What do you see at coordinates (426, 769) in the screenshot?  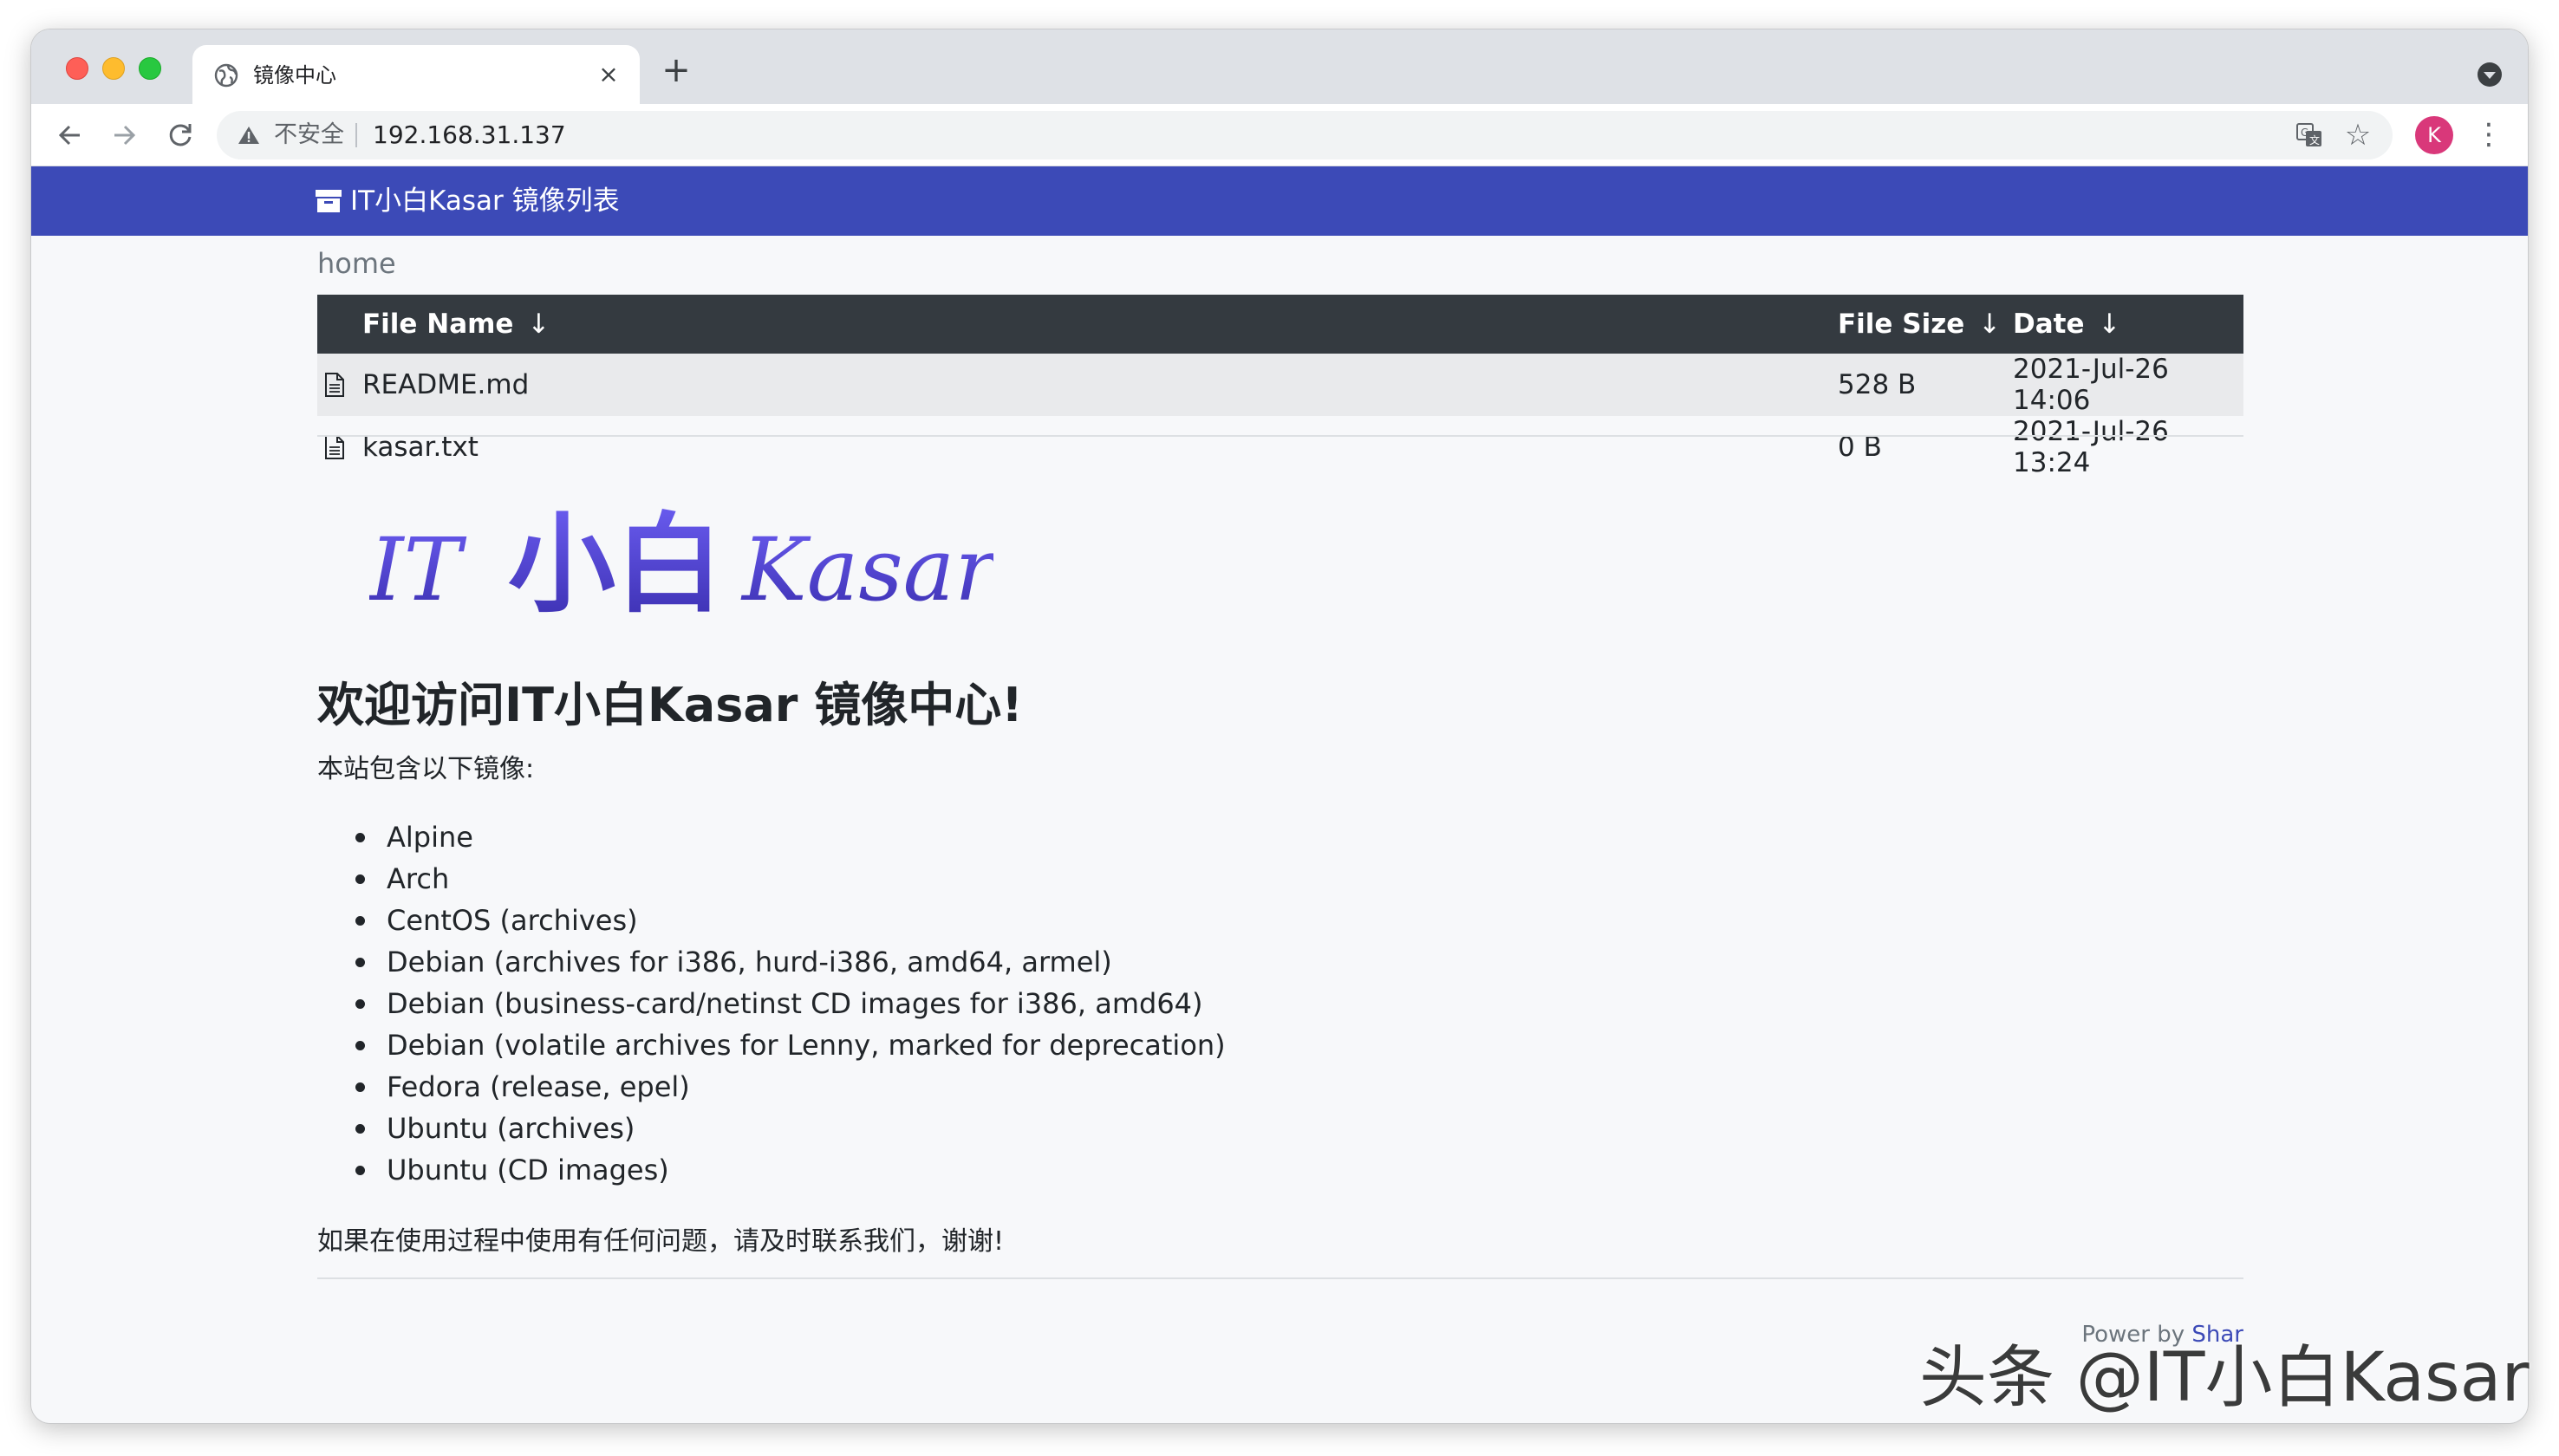 I see `intro-text: 本站包含以下镜像:` at bounding box center [426, 769].